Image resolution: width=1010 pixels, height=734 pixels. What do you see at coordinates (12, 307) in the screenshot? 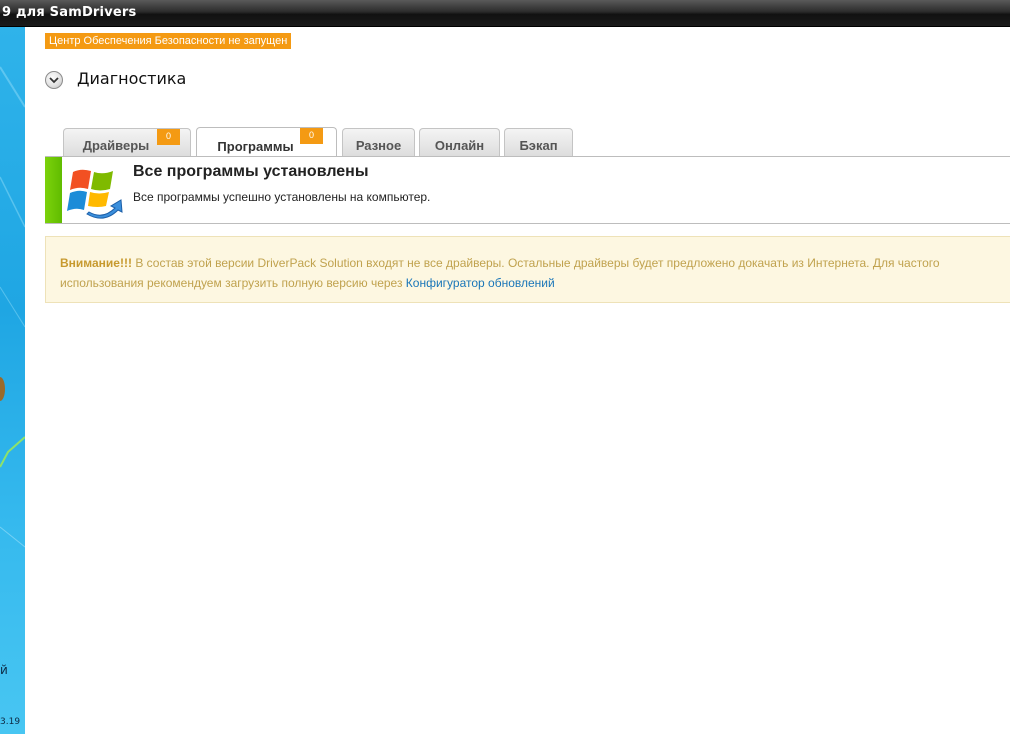
I see `desktop-wallpaper-graphic` at bounding box center [12, 307].